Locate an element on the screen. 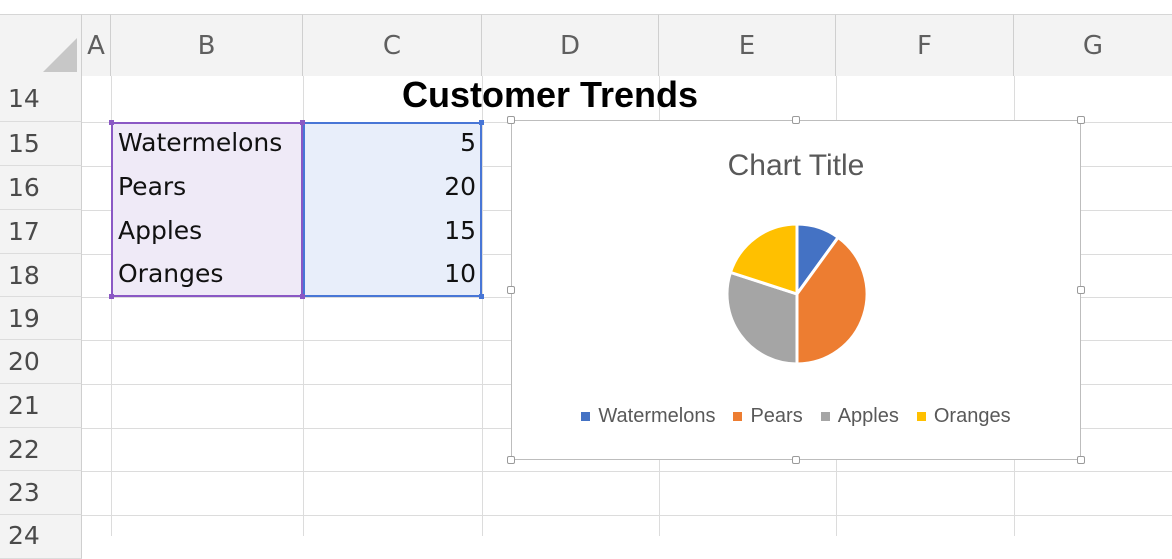  legend-item-oranges: Oranges is located at coordinates (963, 416).